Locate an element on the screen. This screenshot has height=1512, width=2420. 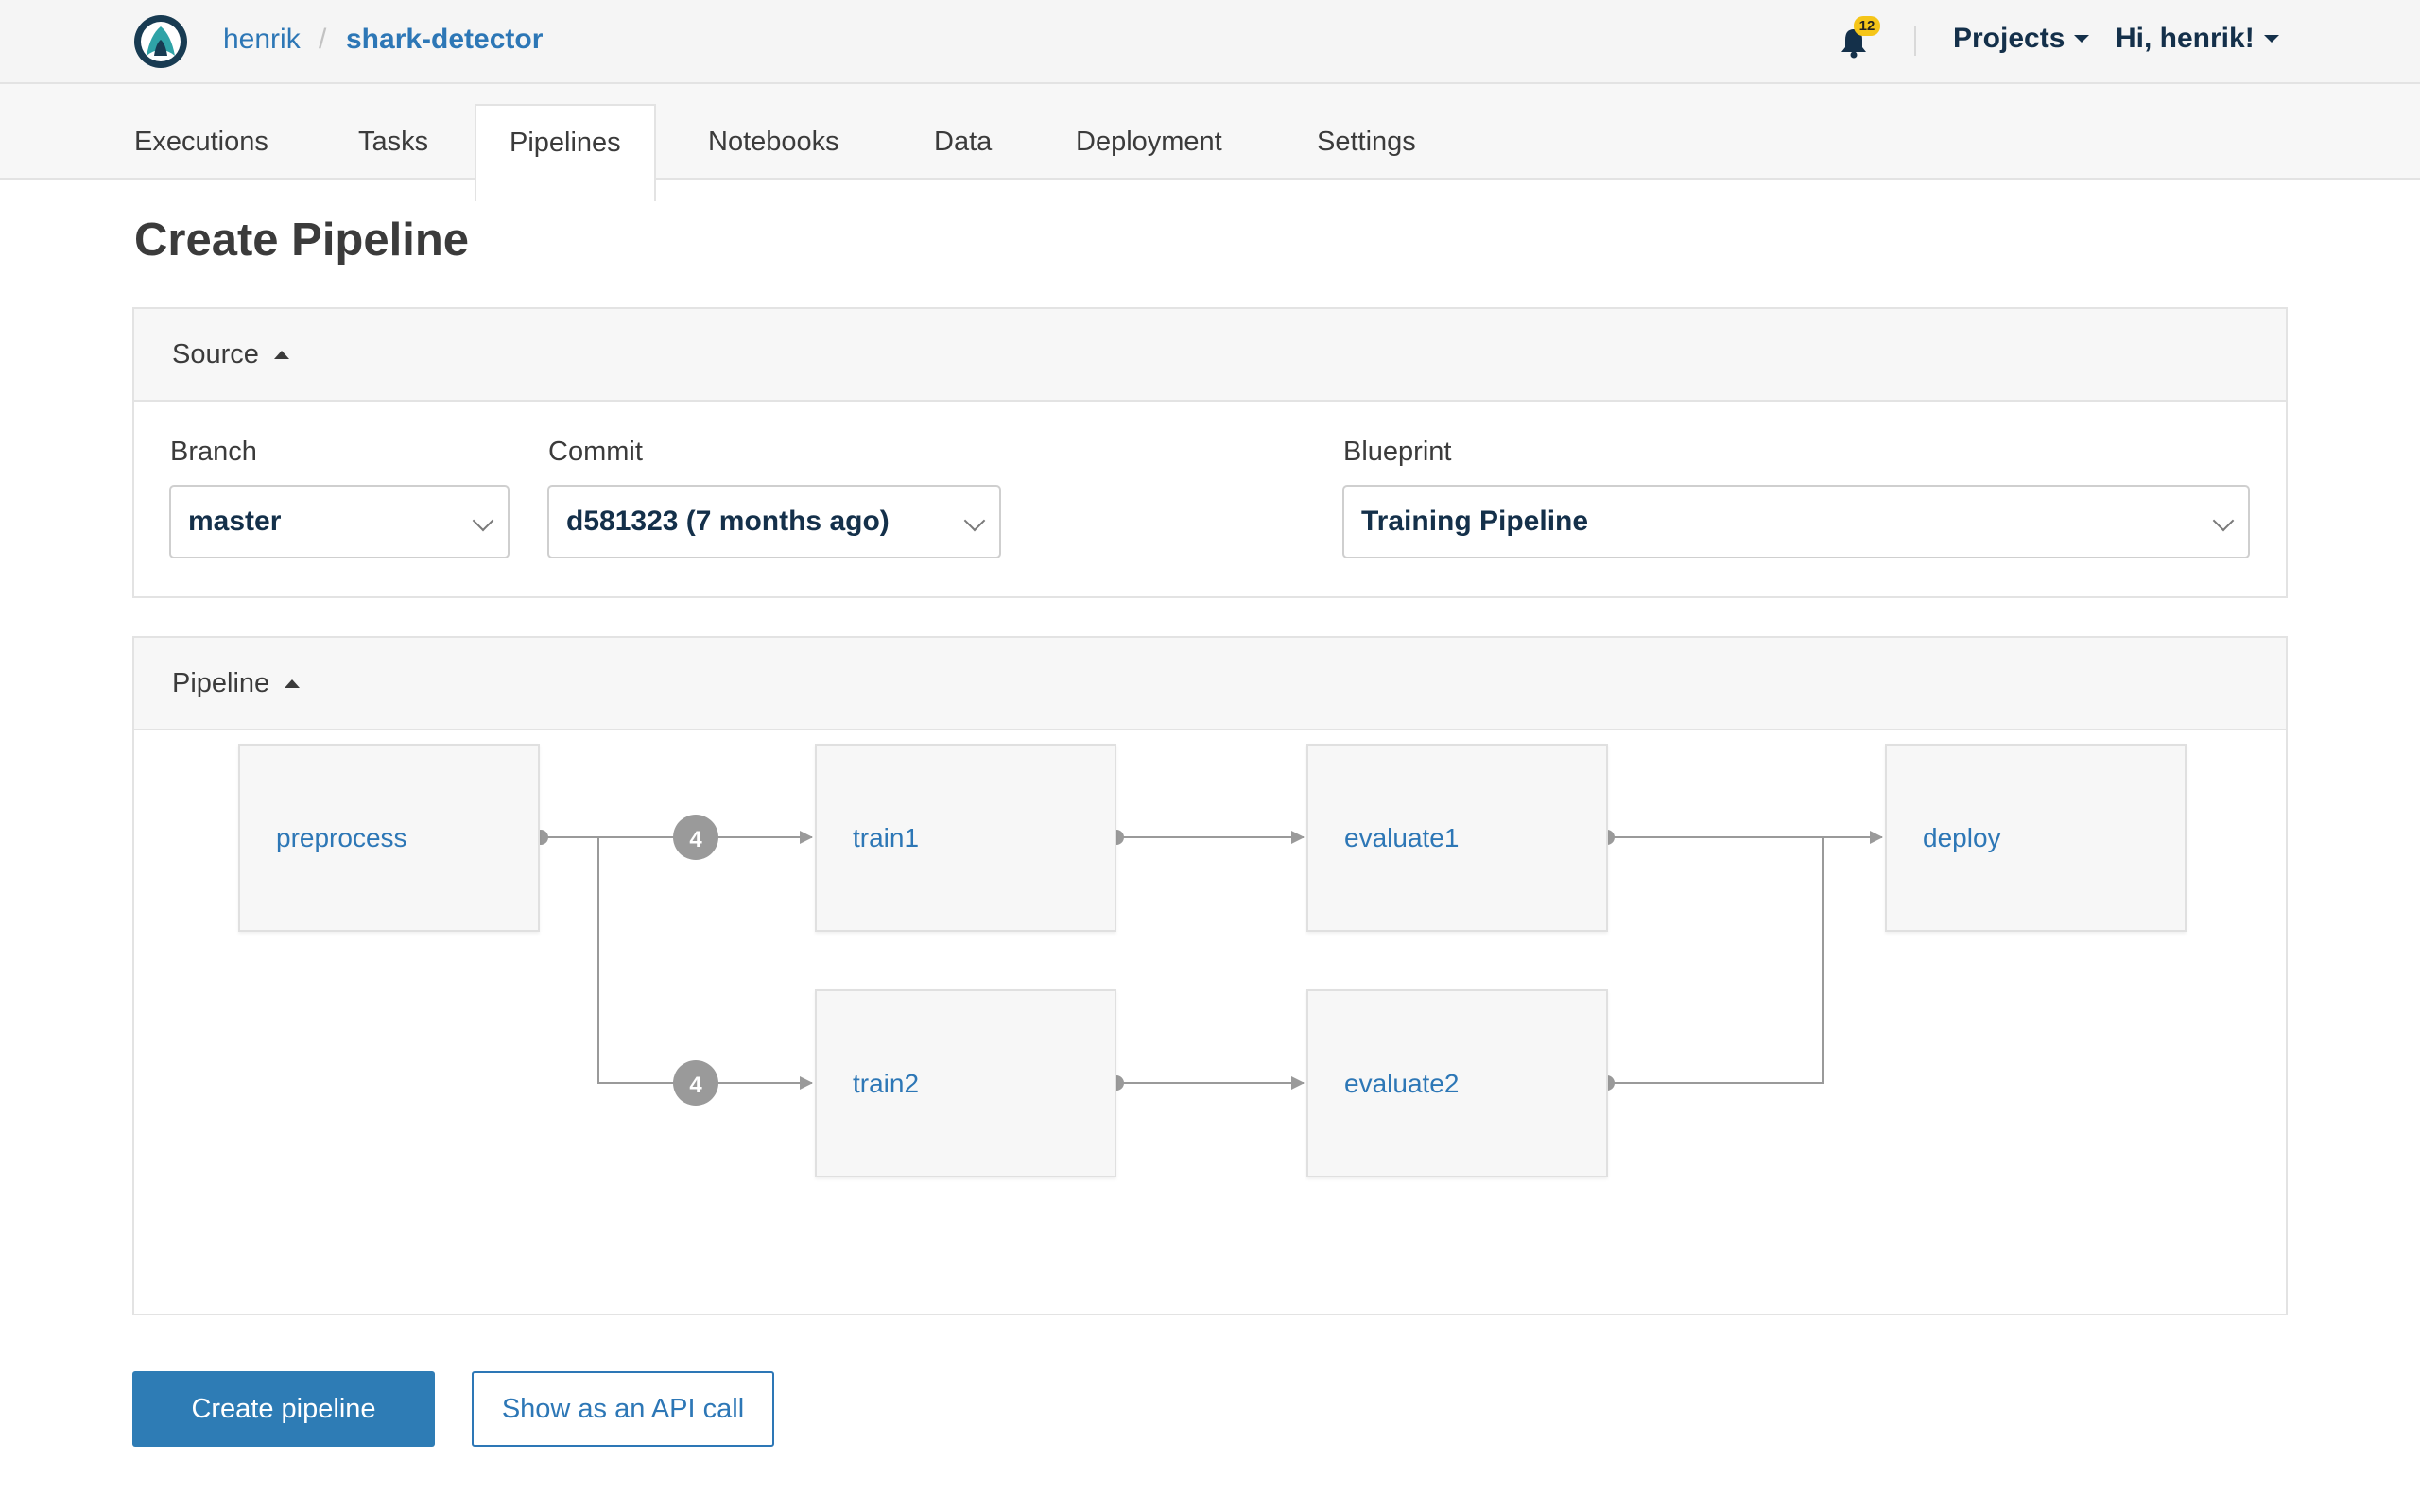
pipeline-node-train2: train2 is located at coordinates (966, 1083).